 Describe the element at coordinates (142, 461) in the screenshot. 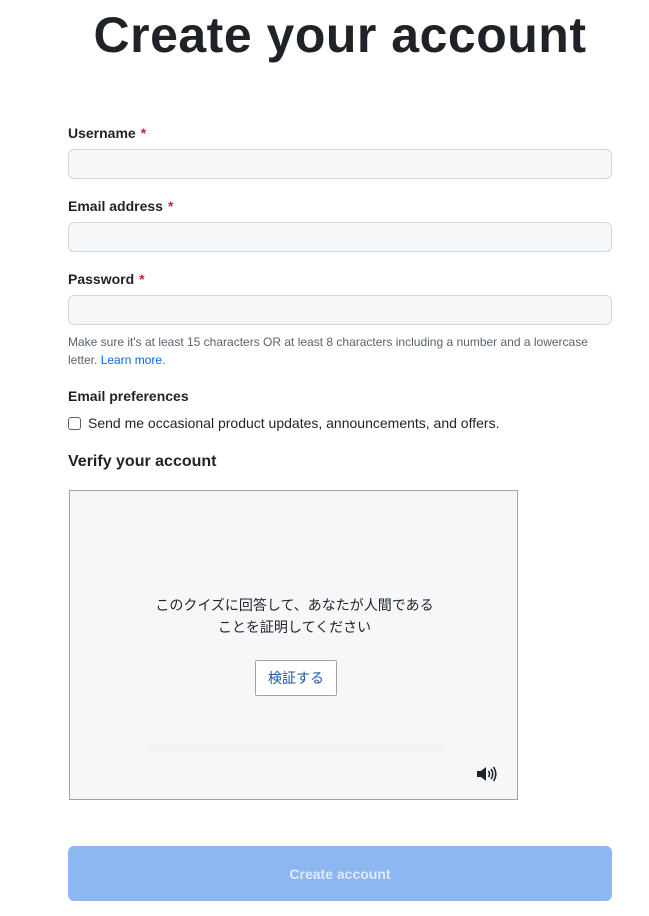

I see `verify-account-label: Verify your account` at that location.